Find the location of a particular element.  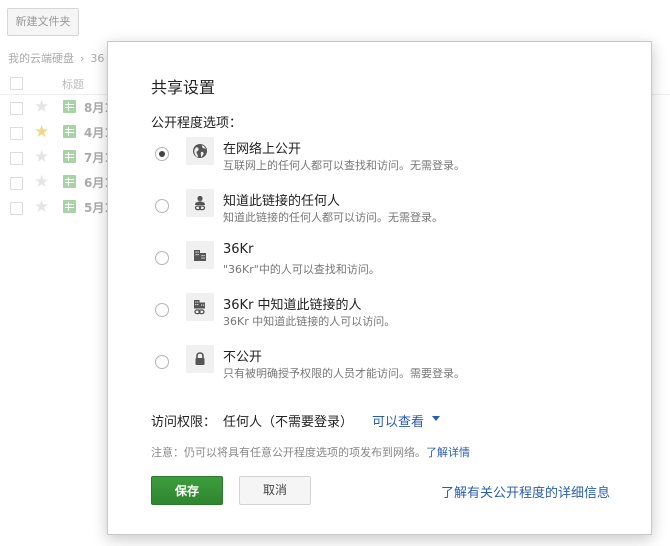

publish-note: 注意：仍可以将具有任意公开程度选项的项发布到网络。了解详情 is located at coordinates (310, 452).